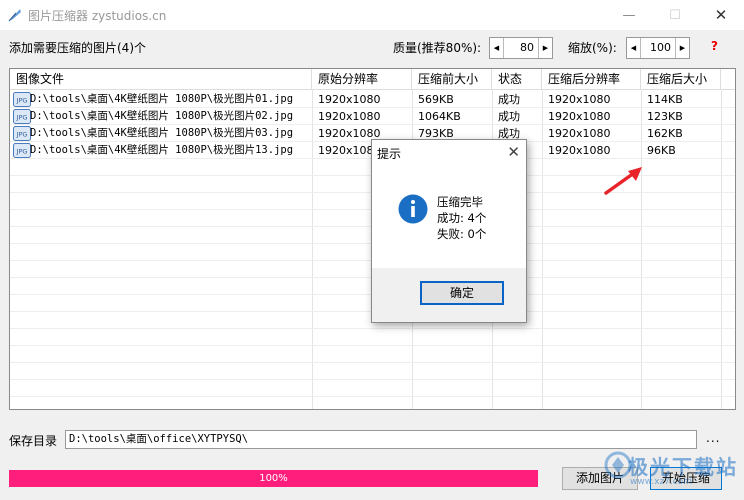 The width and height of the screenshot is (744, 500). Describe the element at coordinates (714, 46) in the screenshot. I see `help-button: ?` at that location.